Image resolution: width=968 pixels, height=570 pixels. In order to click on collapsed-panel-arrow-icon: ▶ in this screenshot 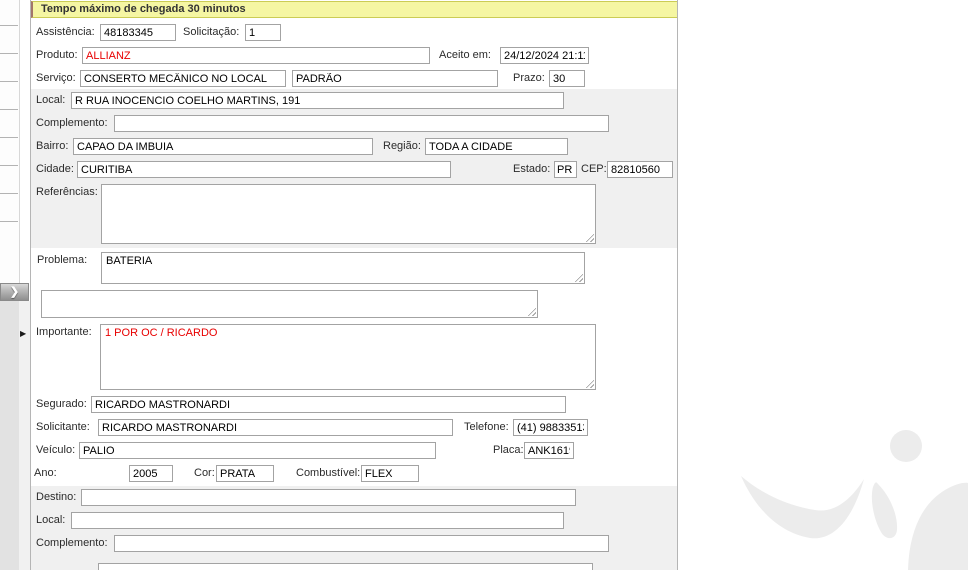, I will do `click(25, 334)`.